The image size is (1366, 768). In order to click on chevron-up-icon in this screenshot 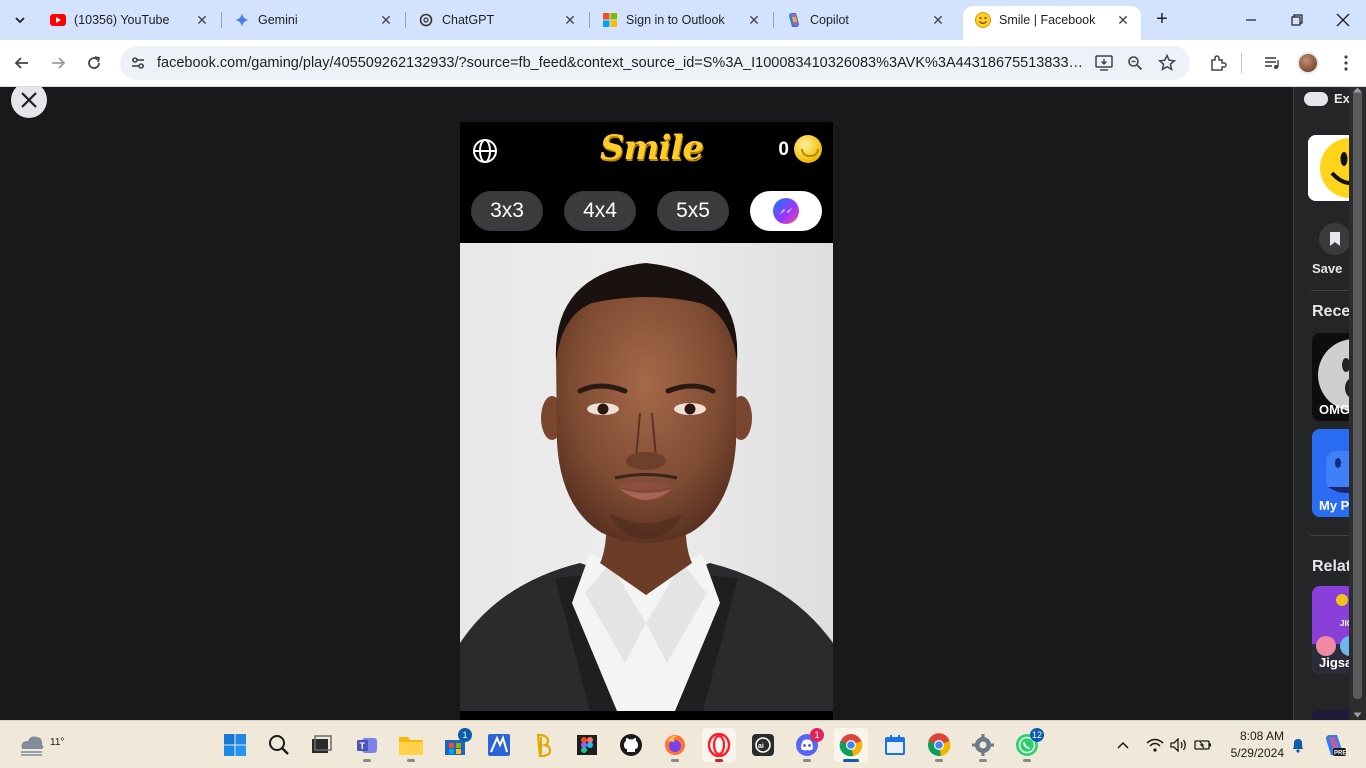, I will do `click(1123, 745)`.